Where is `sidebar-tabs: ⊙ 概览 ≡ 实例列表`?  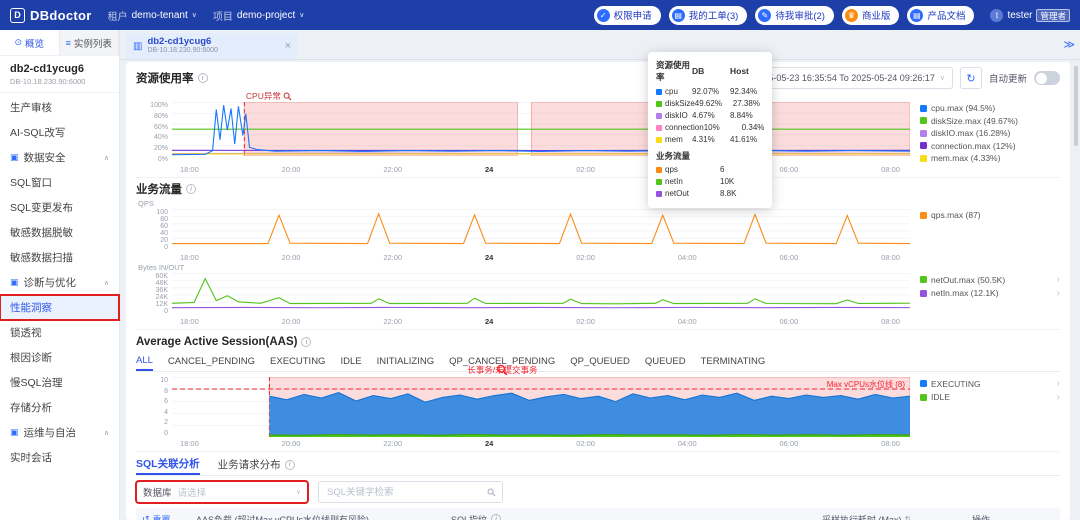
sidebar-tabs: ⊙ 概览 ≡ 实例列表 is located at coordinates (59, 43).